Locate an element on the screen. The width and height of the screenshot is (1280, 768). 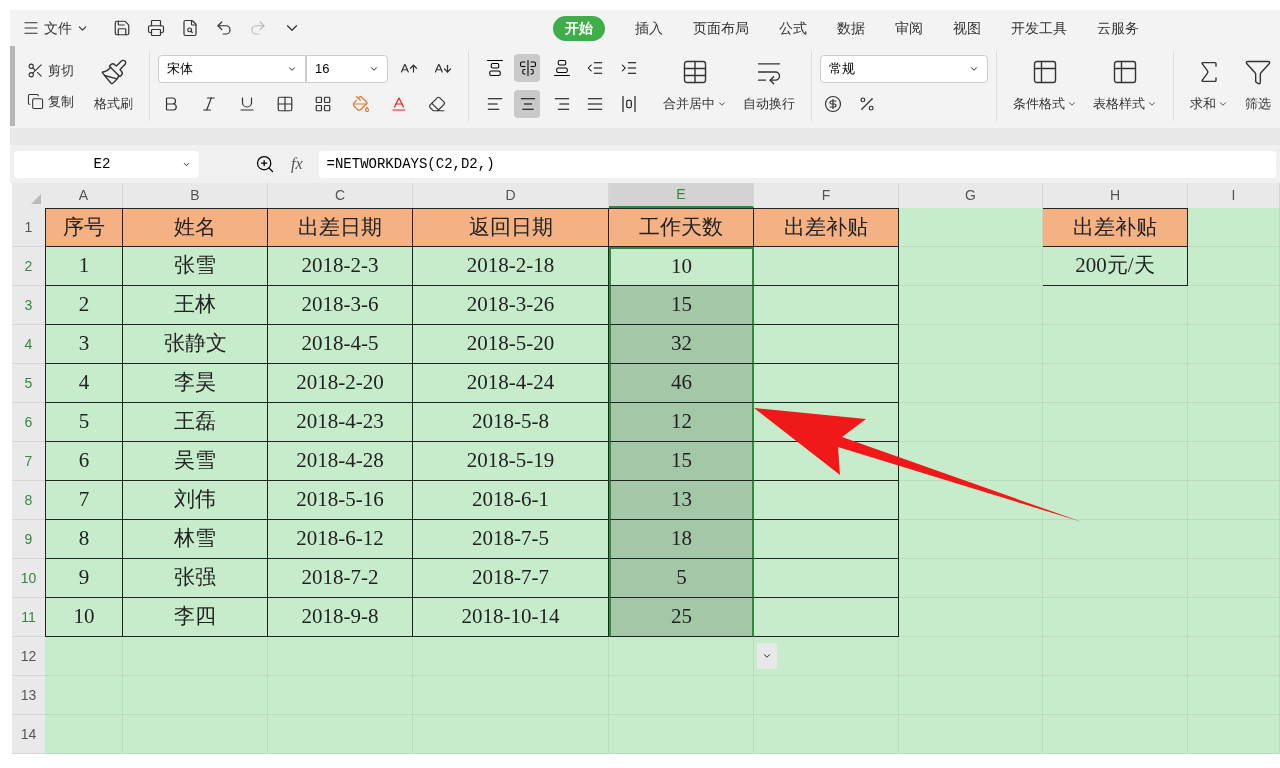
save-icon is located at coordinates (122, 28).